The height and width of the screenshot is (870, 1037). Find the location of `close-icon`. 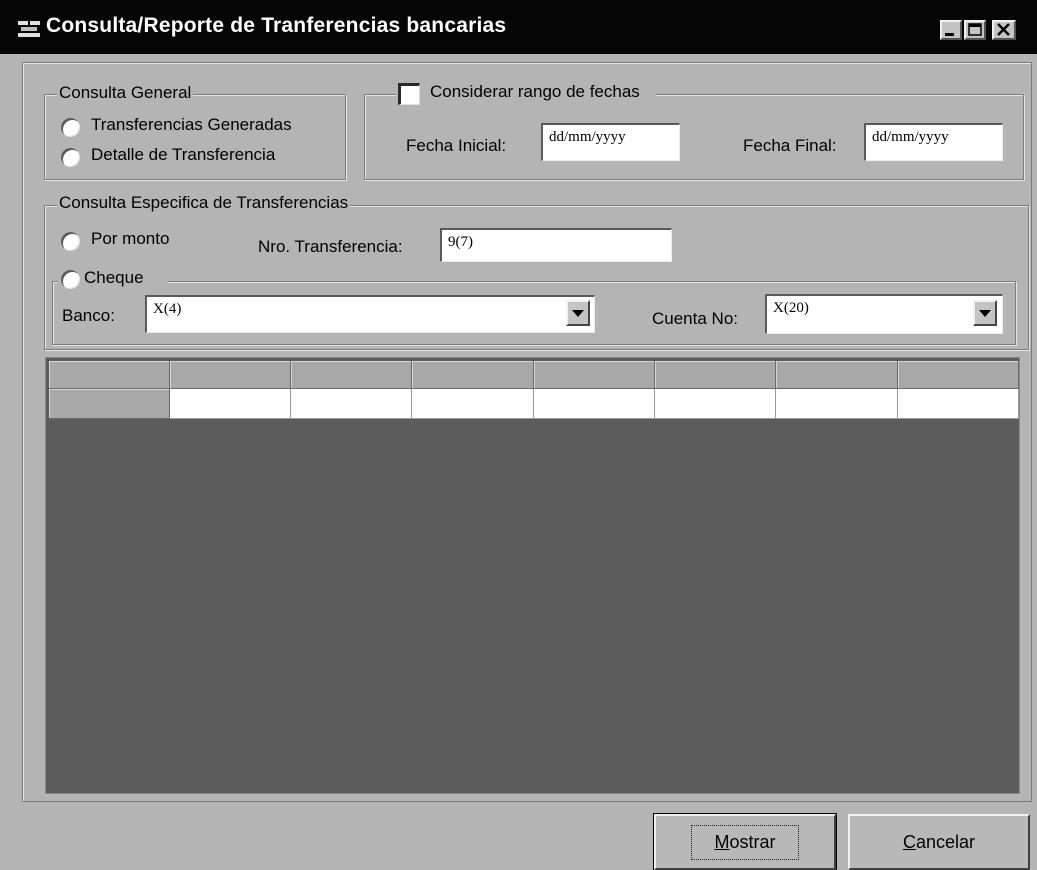

close-icon is located at coordinates (1003, 29).